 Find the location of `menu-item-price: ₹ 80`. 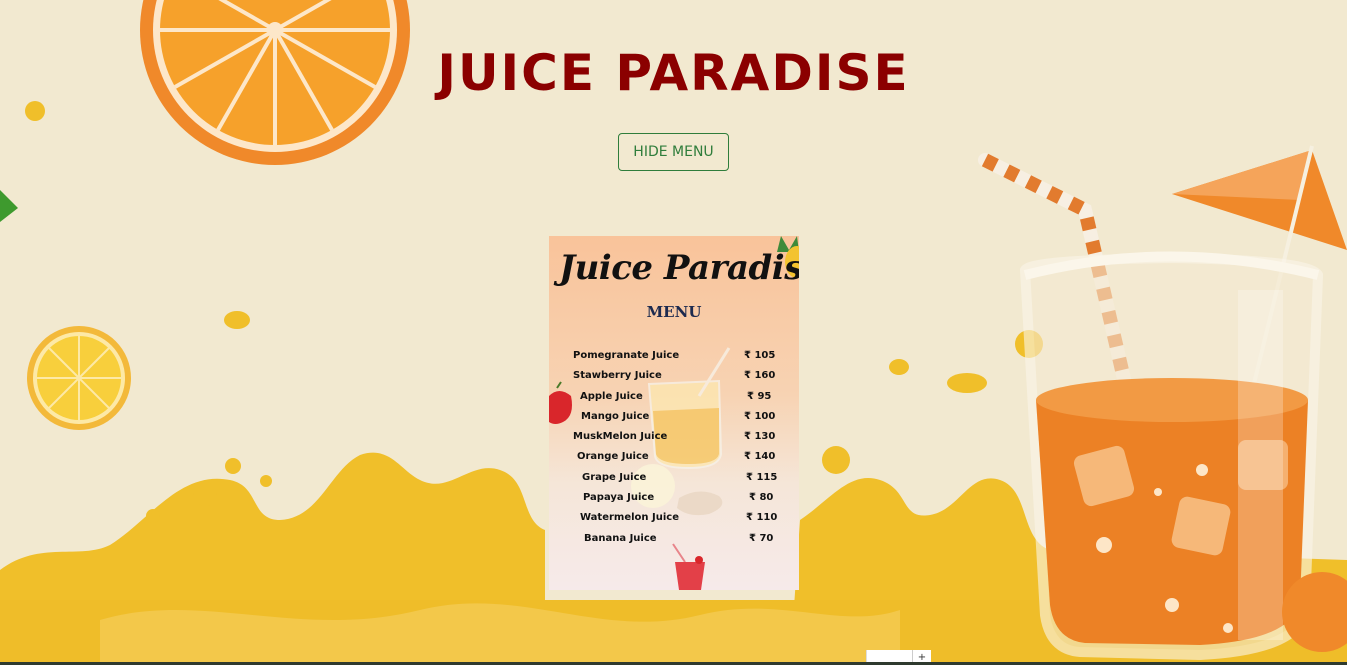

menu-item-price: ₹ 80 is located at coordinates (761, 498).